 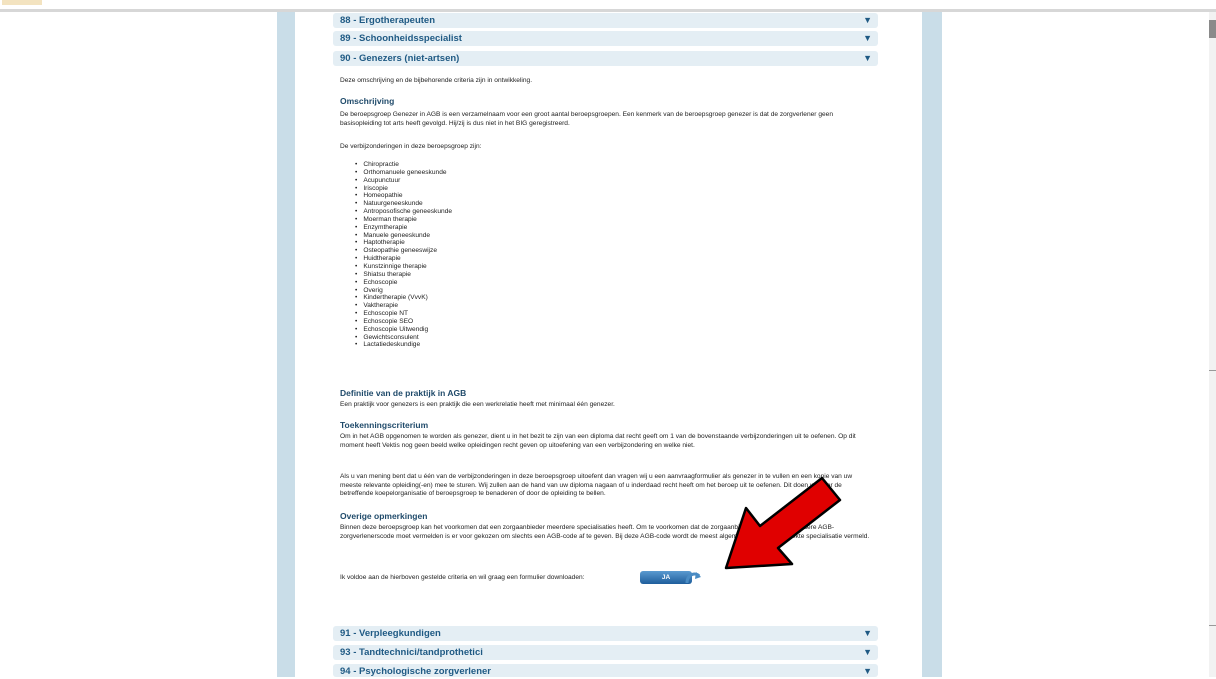 I want to click on accordion-94-psychologische: 94 - Psychologische zorgverlener ▼, so click(x=605, y=670).